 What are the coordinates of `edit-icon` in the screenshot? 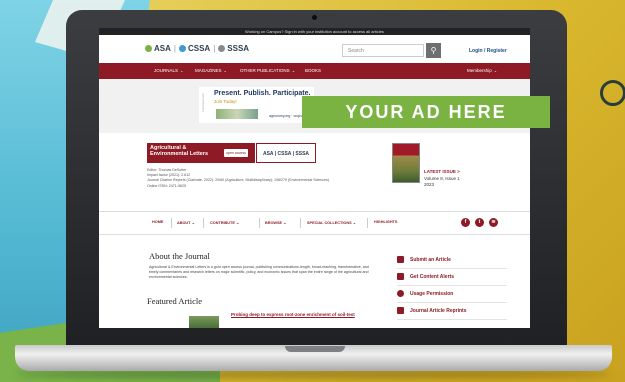 It's located at (400, 259).